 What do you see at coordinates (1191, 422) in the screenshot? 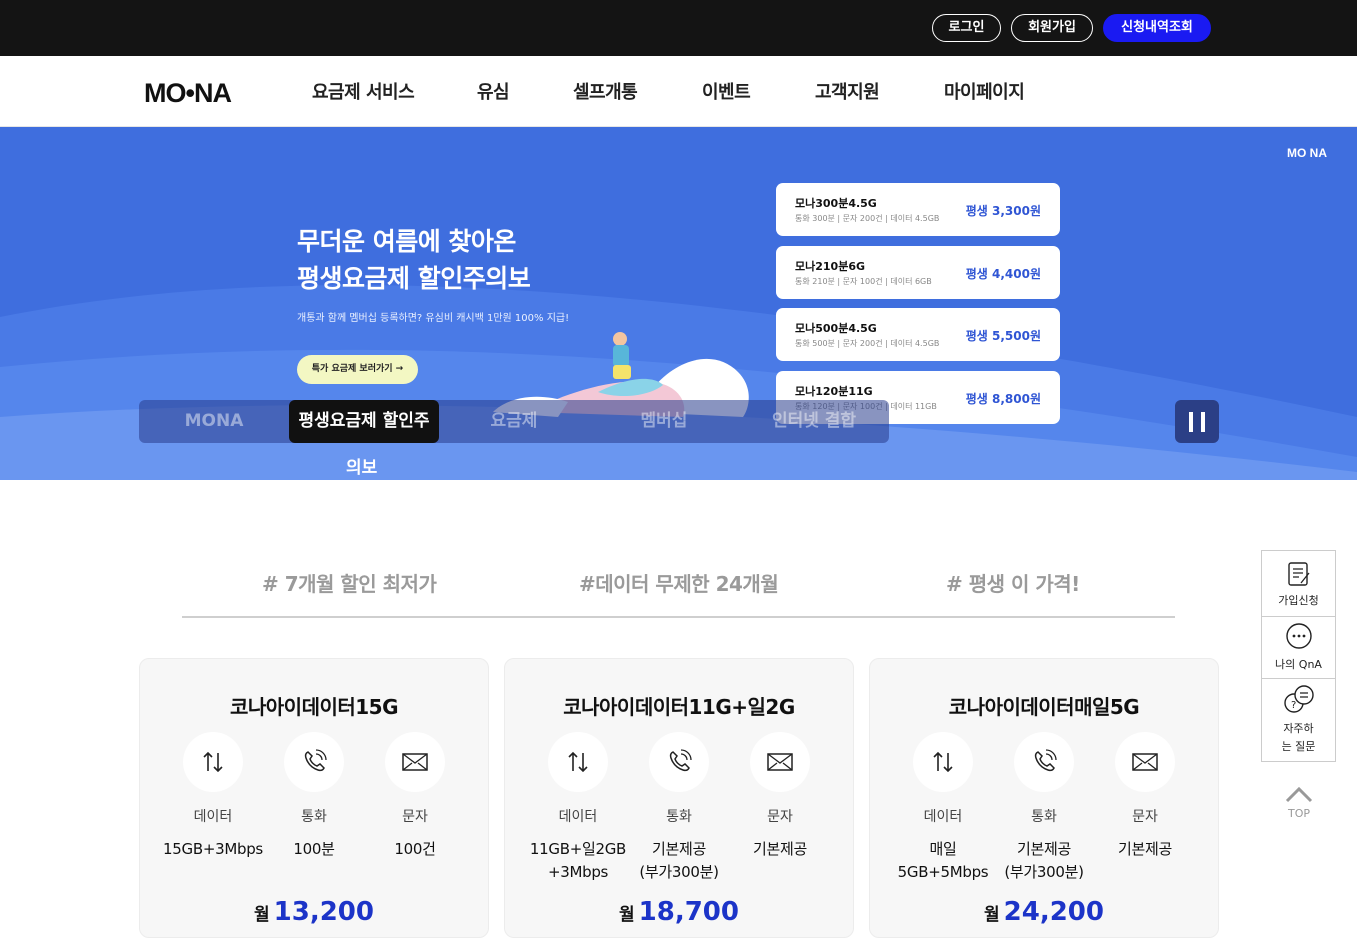
I see `pause-icon` at bounding box center [1191, 422].